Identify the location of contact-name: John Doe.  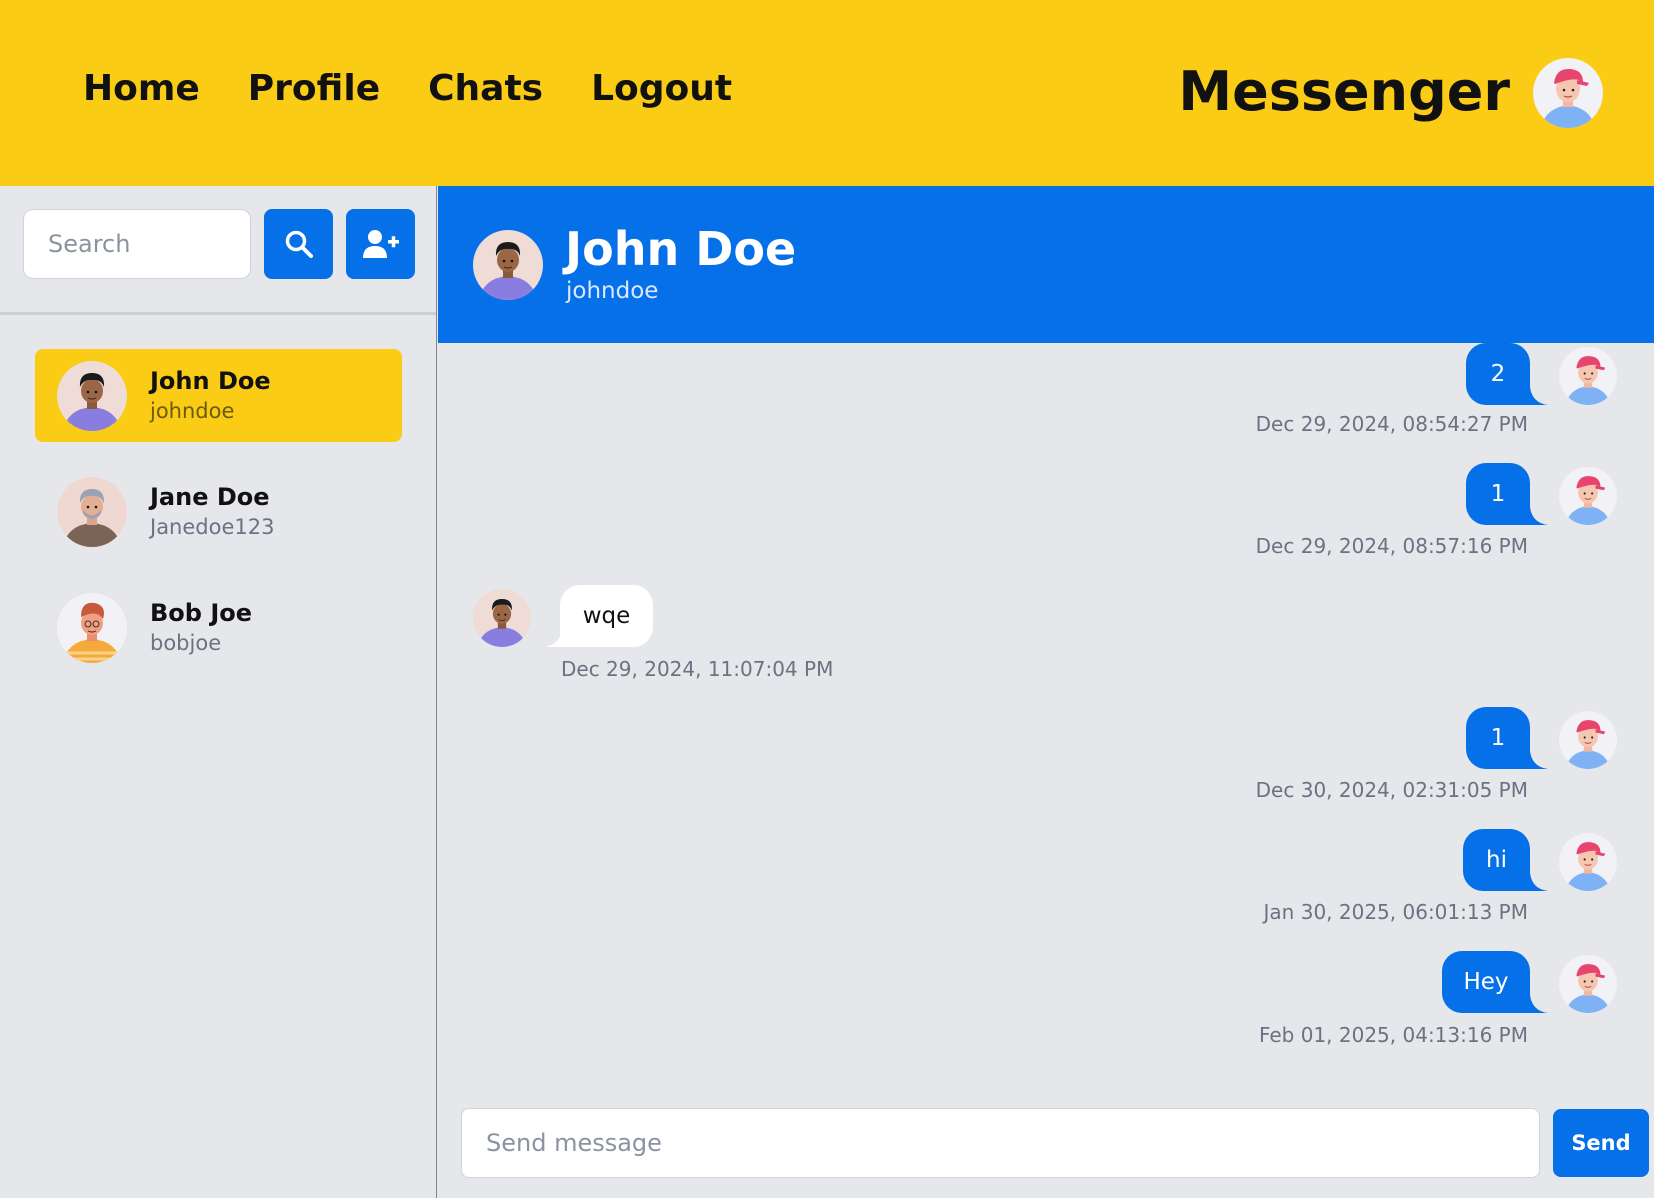
(210, 380).